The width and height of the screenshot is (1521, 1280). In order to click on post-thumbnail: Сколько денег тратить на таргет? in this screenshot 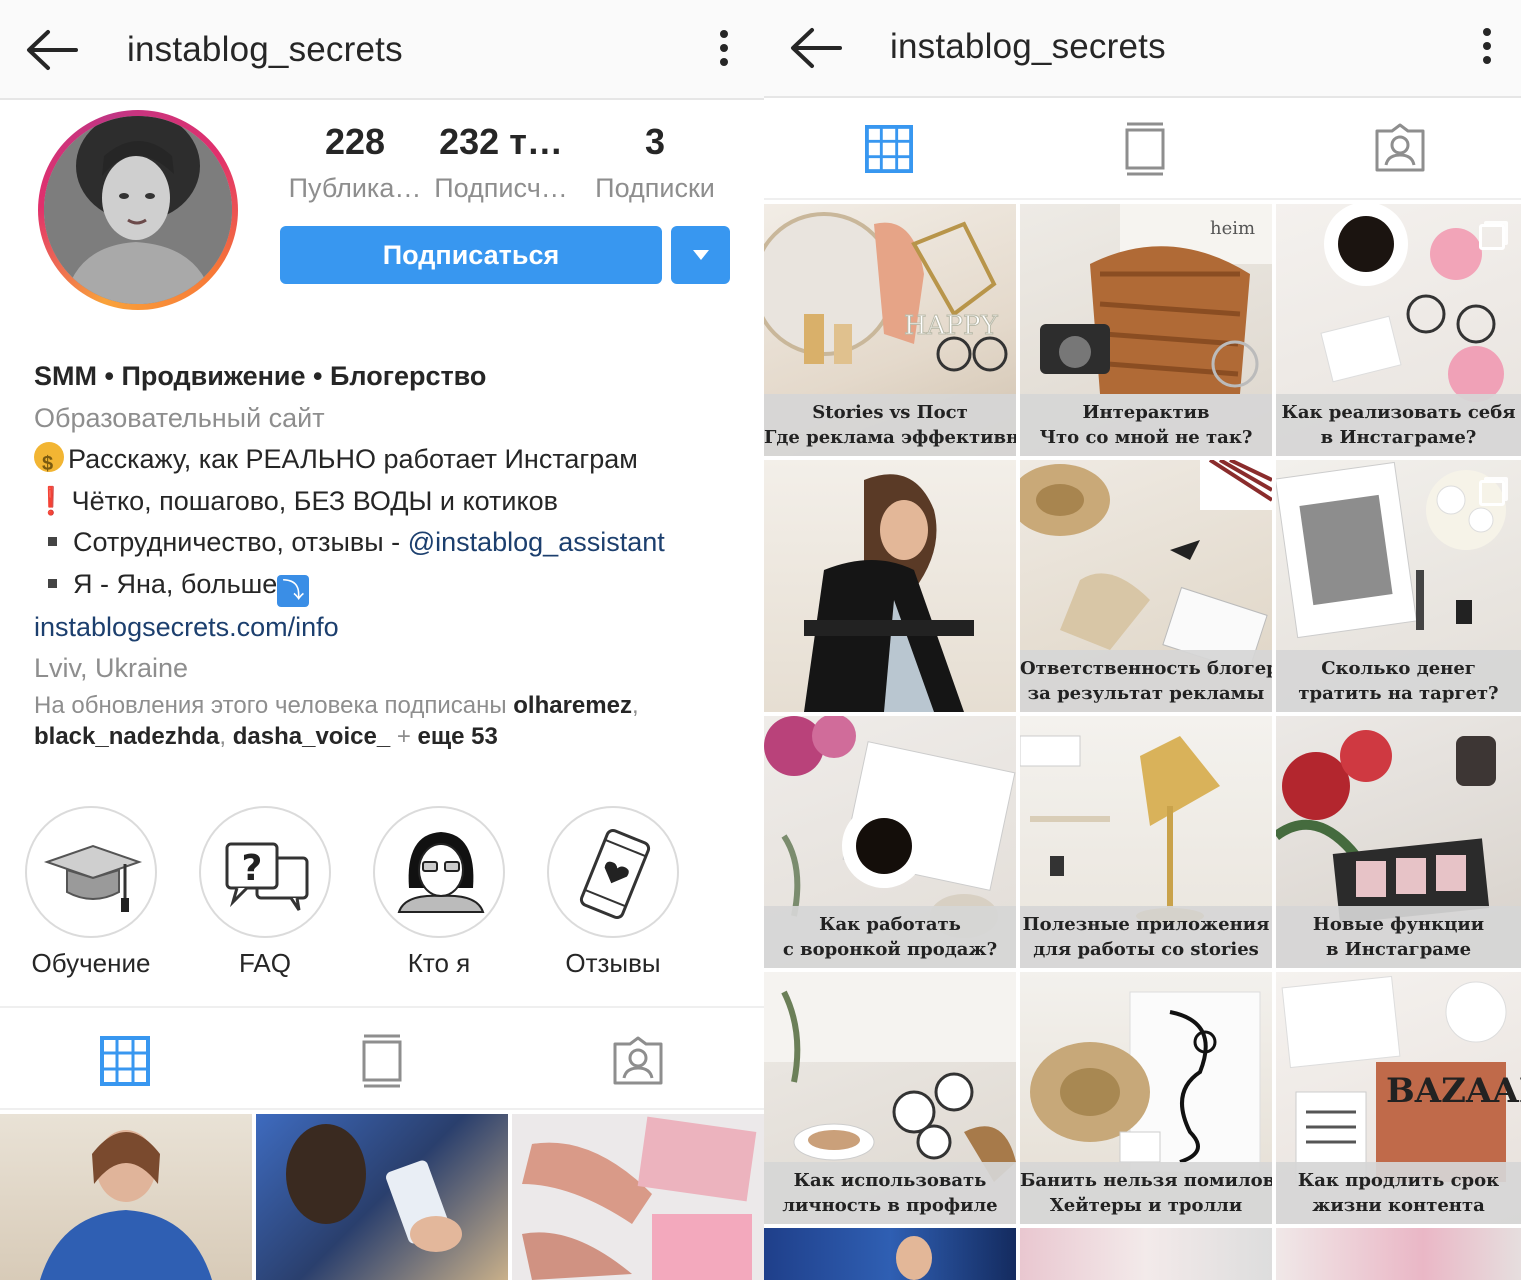, I will do `click(1398, 586)`.